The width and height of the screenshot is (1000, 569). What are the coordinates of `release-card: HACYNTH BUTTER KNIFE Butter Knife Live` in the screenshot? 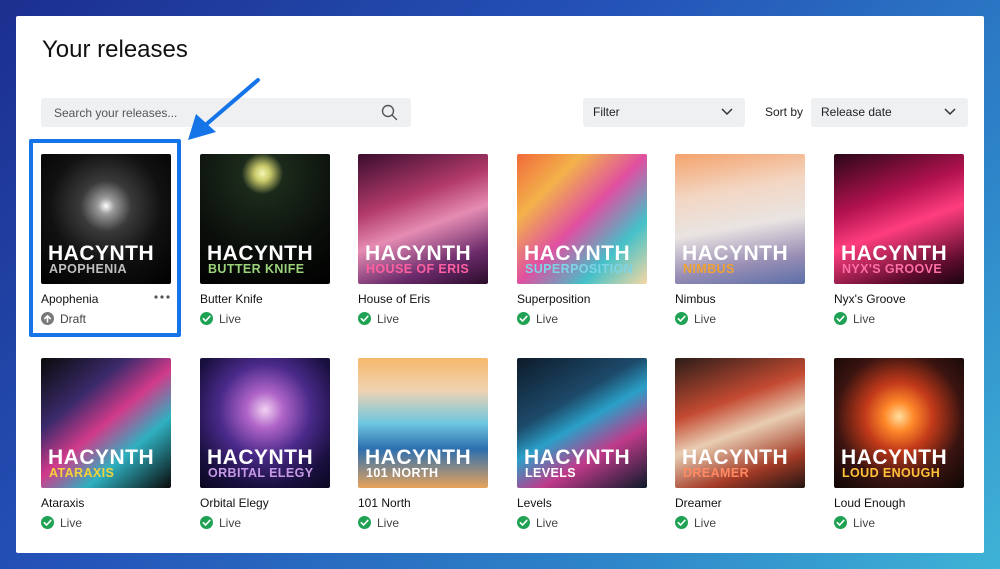 It's located at (265, 241).